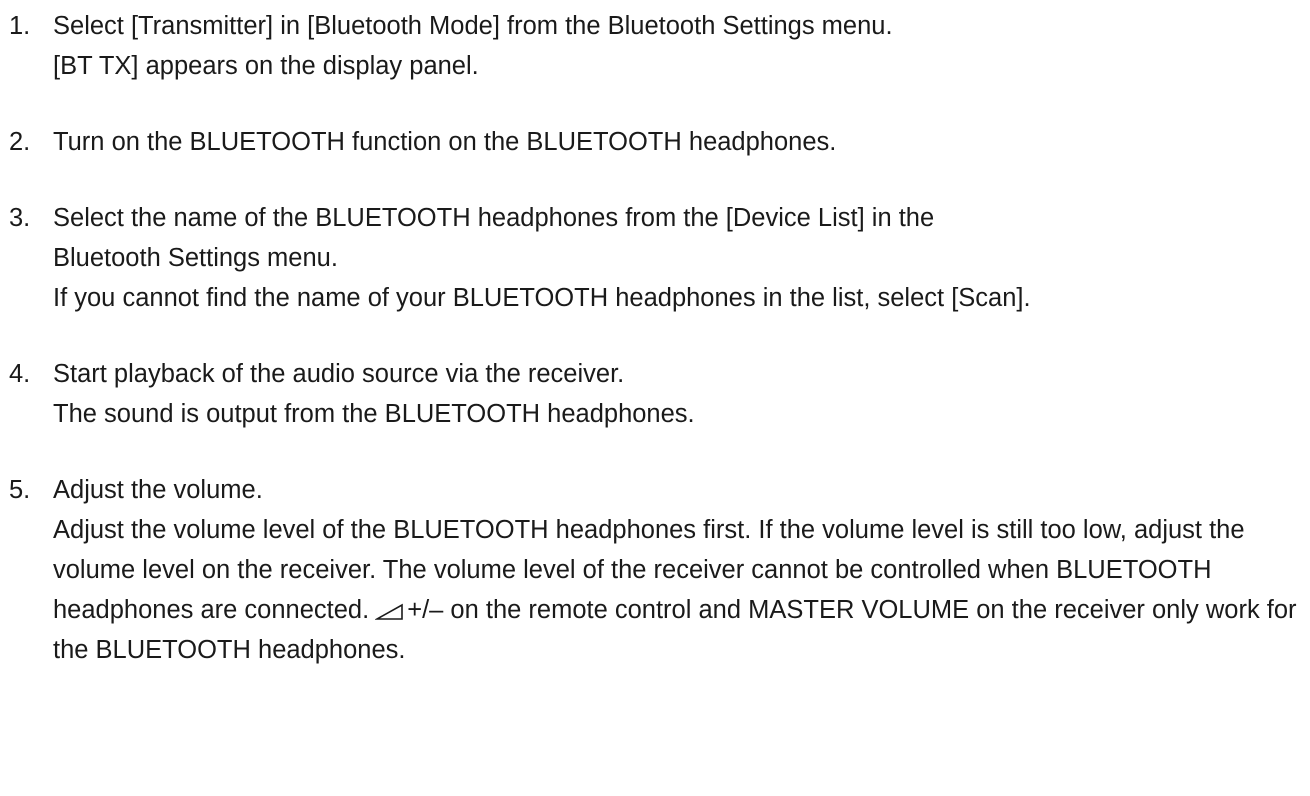 This screenshot has height=796, width=1310. What do you see at coordinates (389, 611) in the screenshot?
I see `volume-wedge-icon` at bounding box center [389, 611].